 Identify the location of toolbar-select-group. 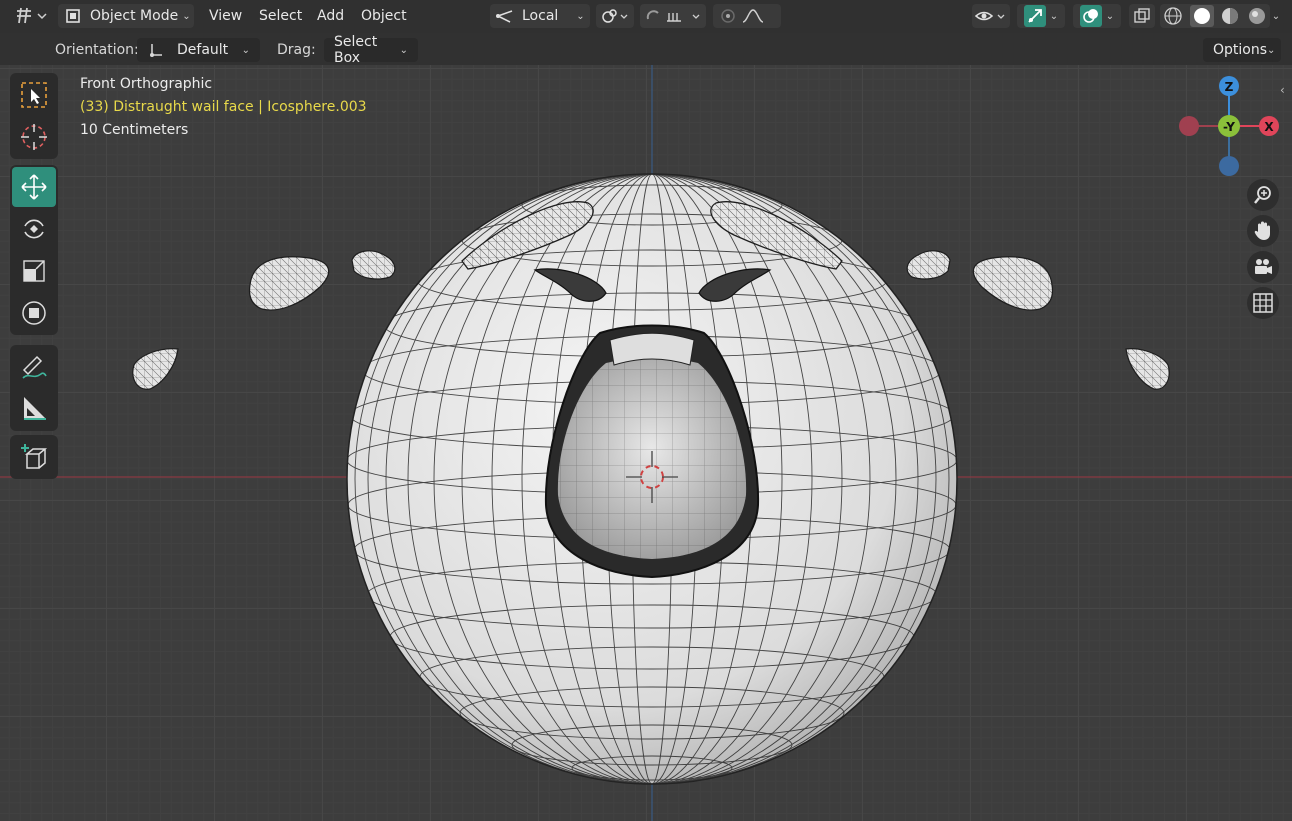
(34, 116).